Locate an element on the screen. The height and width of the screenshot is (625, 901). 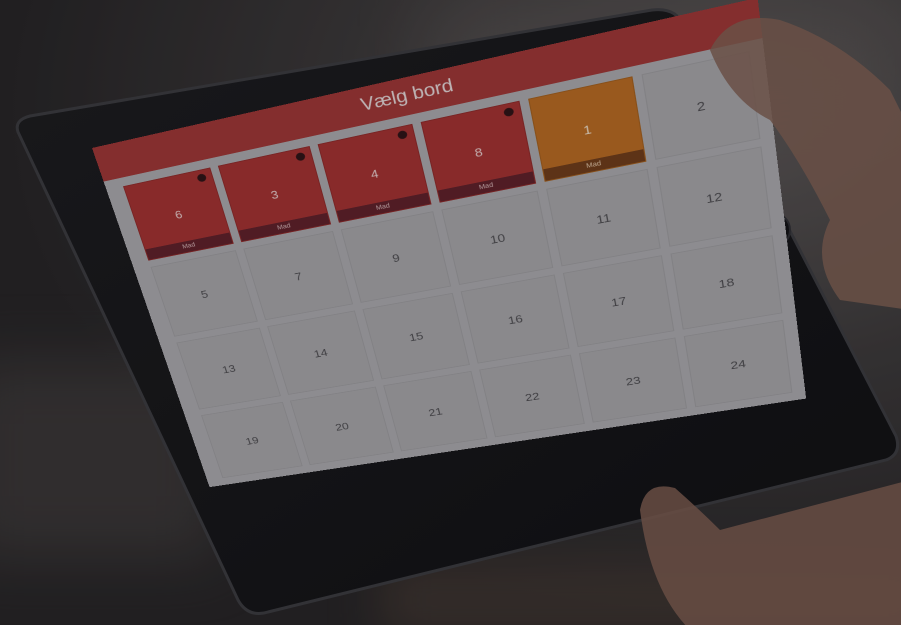
table-5-tile: 5 is located at coordinates (204, 293).